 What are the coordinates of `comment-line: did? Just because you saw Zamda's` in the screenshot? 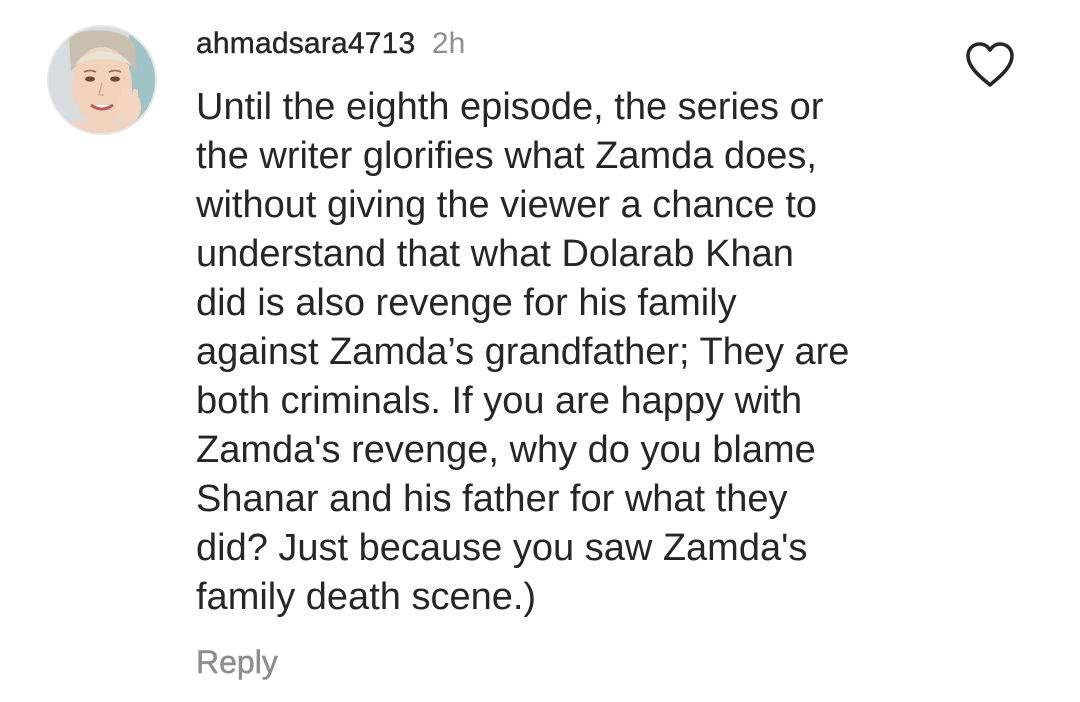 It's located at (502, 548).